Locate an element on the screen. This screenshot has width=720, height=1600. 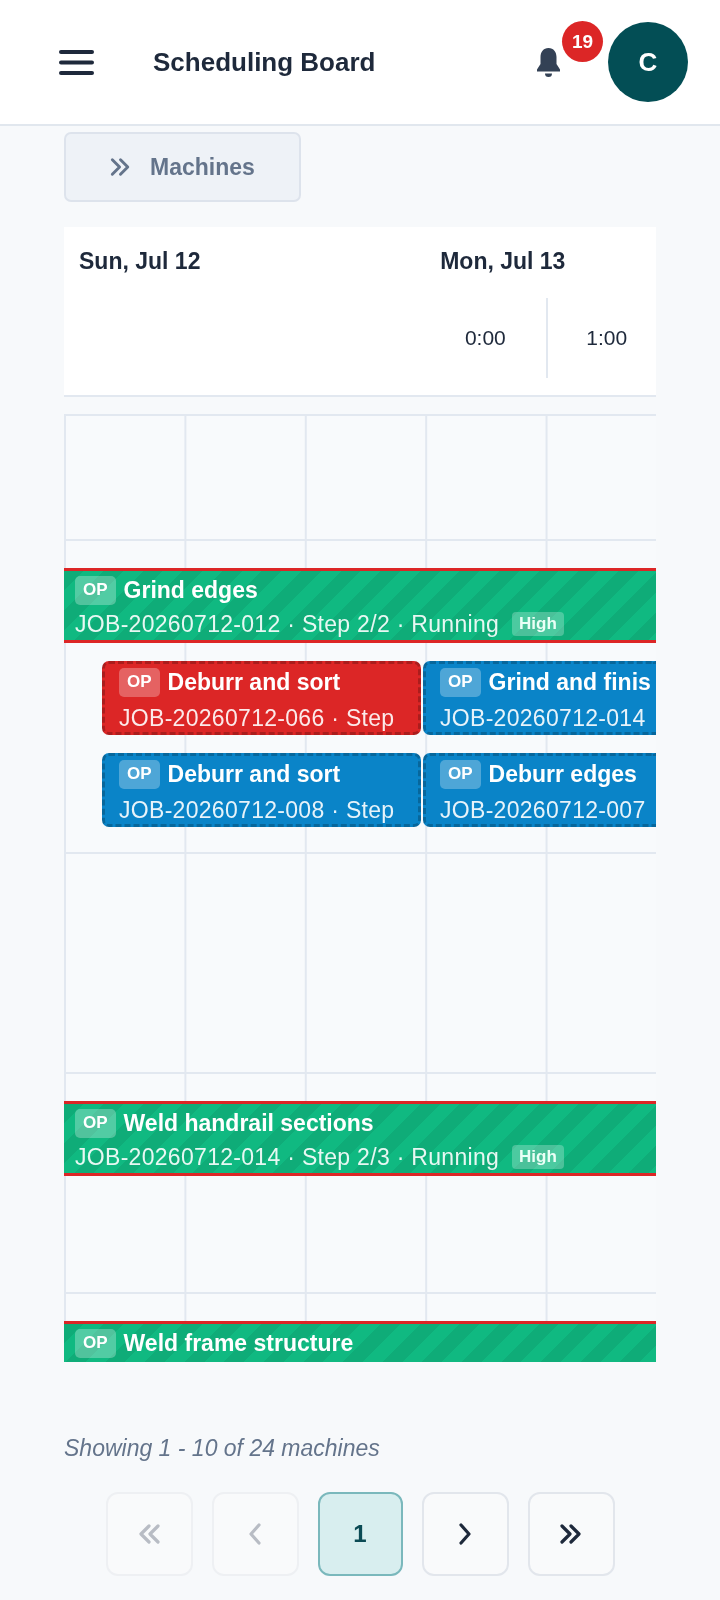
day-label: Sun, Jul 12 is located at coordinates (139, 261).